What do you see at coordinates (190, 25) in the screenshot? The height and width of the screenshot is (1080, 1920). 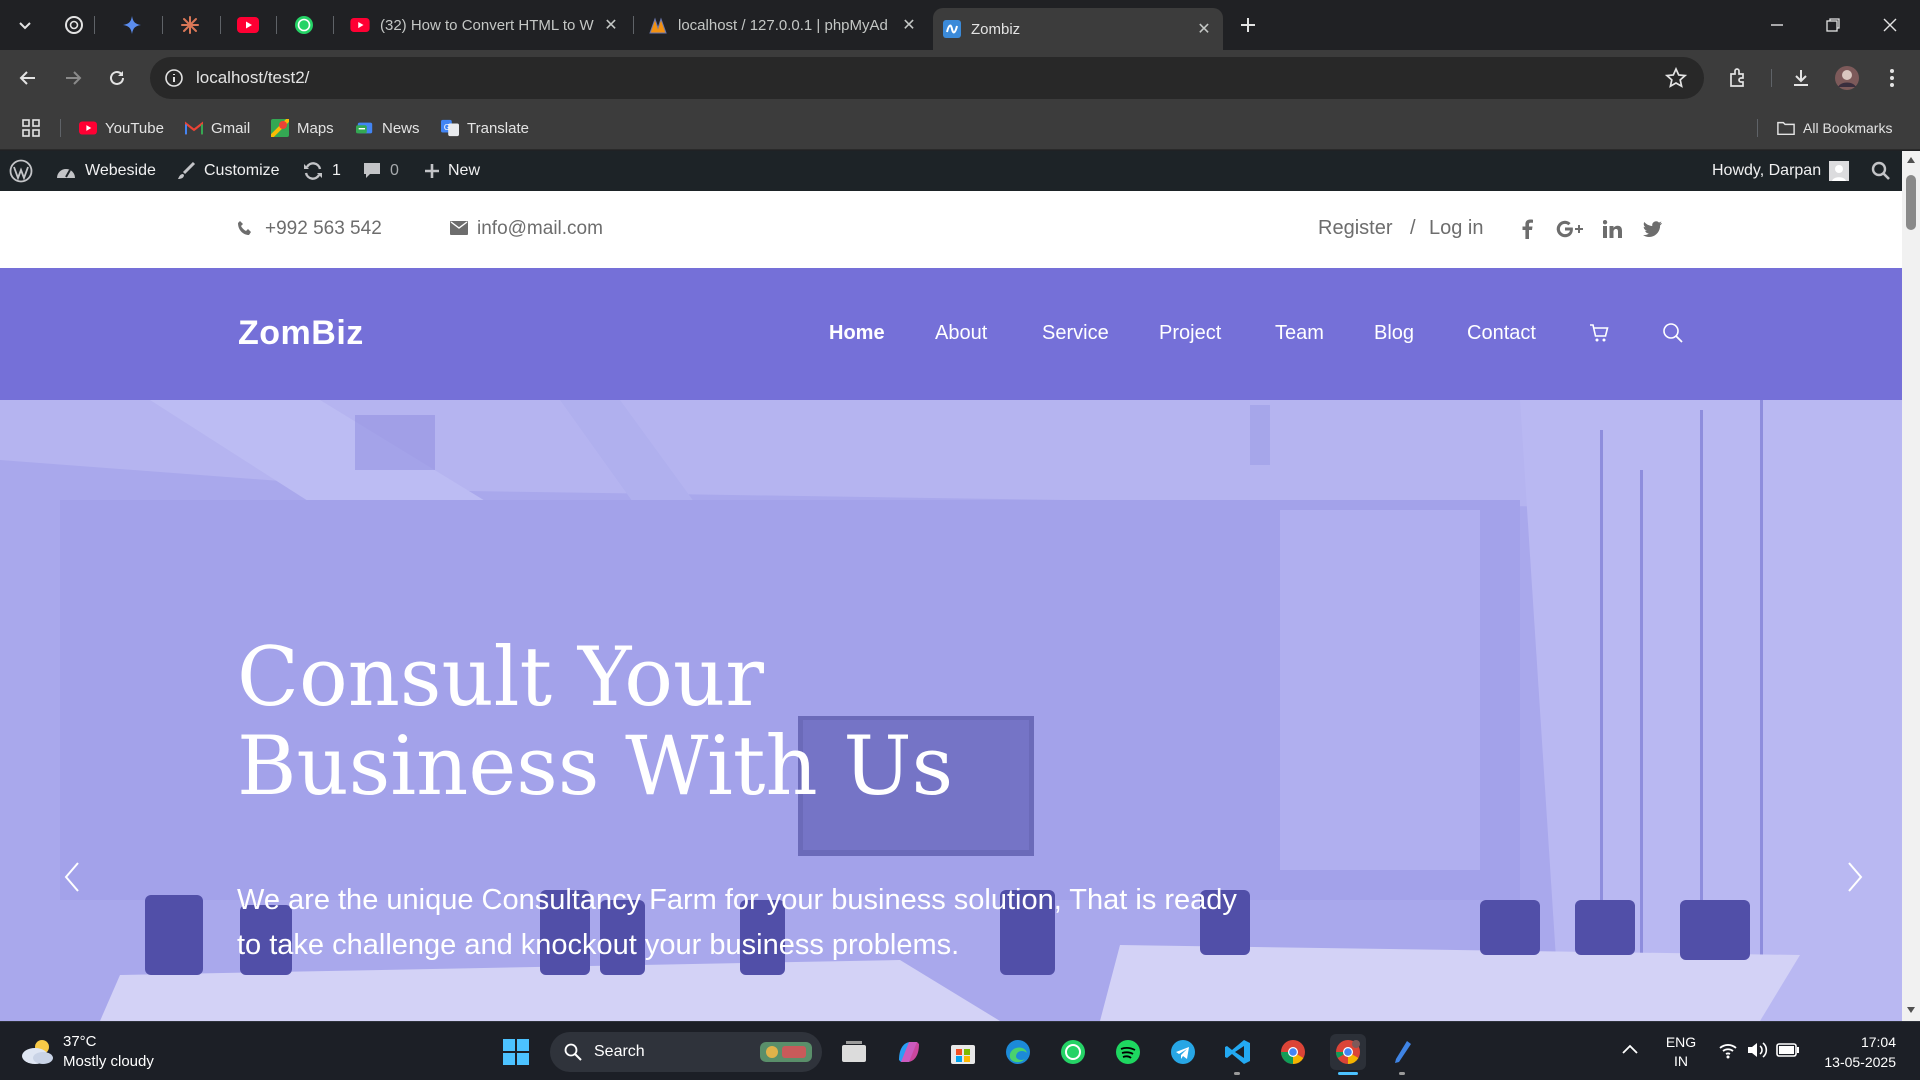 I see `pinned-tab-claude` at bounding box center [190, 25].